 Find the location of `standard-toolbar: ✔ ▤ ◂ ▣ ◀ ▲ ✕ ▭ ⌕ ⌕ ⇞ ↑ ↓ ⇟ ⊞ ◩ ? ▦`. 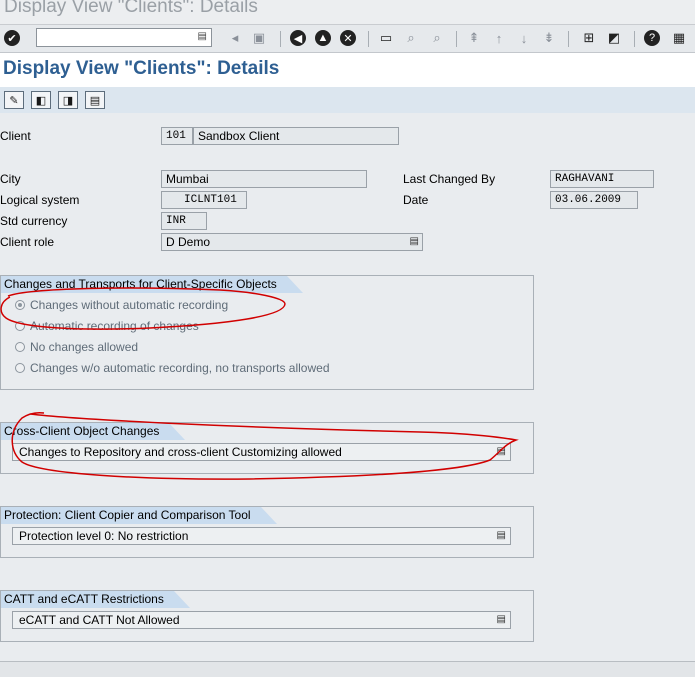

standard-toolbar: ✔ ▤ ◂ ▣ ◀ ▲ ✕ ▭ ⌕ ⌕ ⇞ ↑ ↓ ⇟ ⊞ ◩ ? ▦ is located at coordinates (347, 39).